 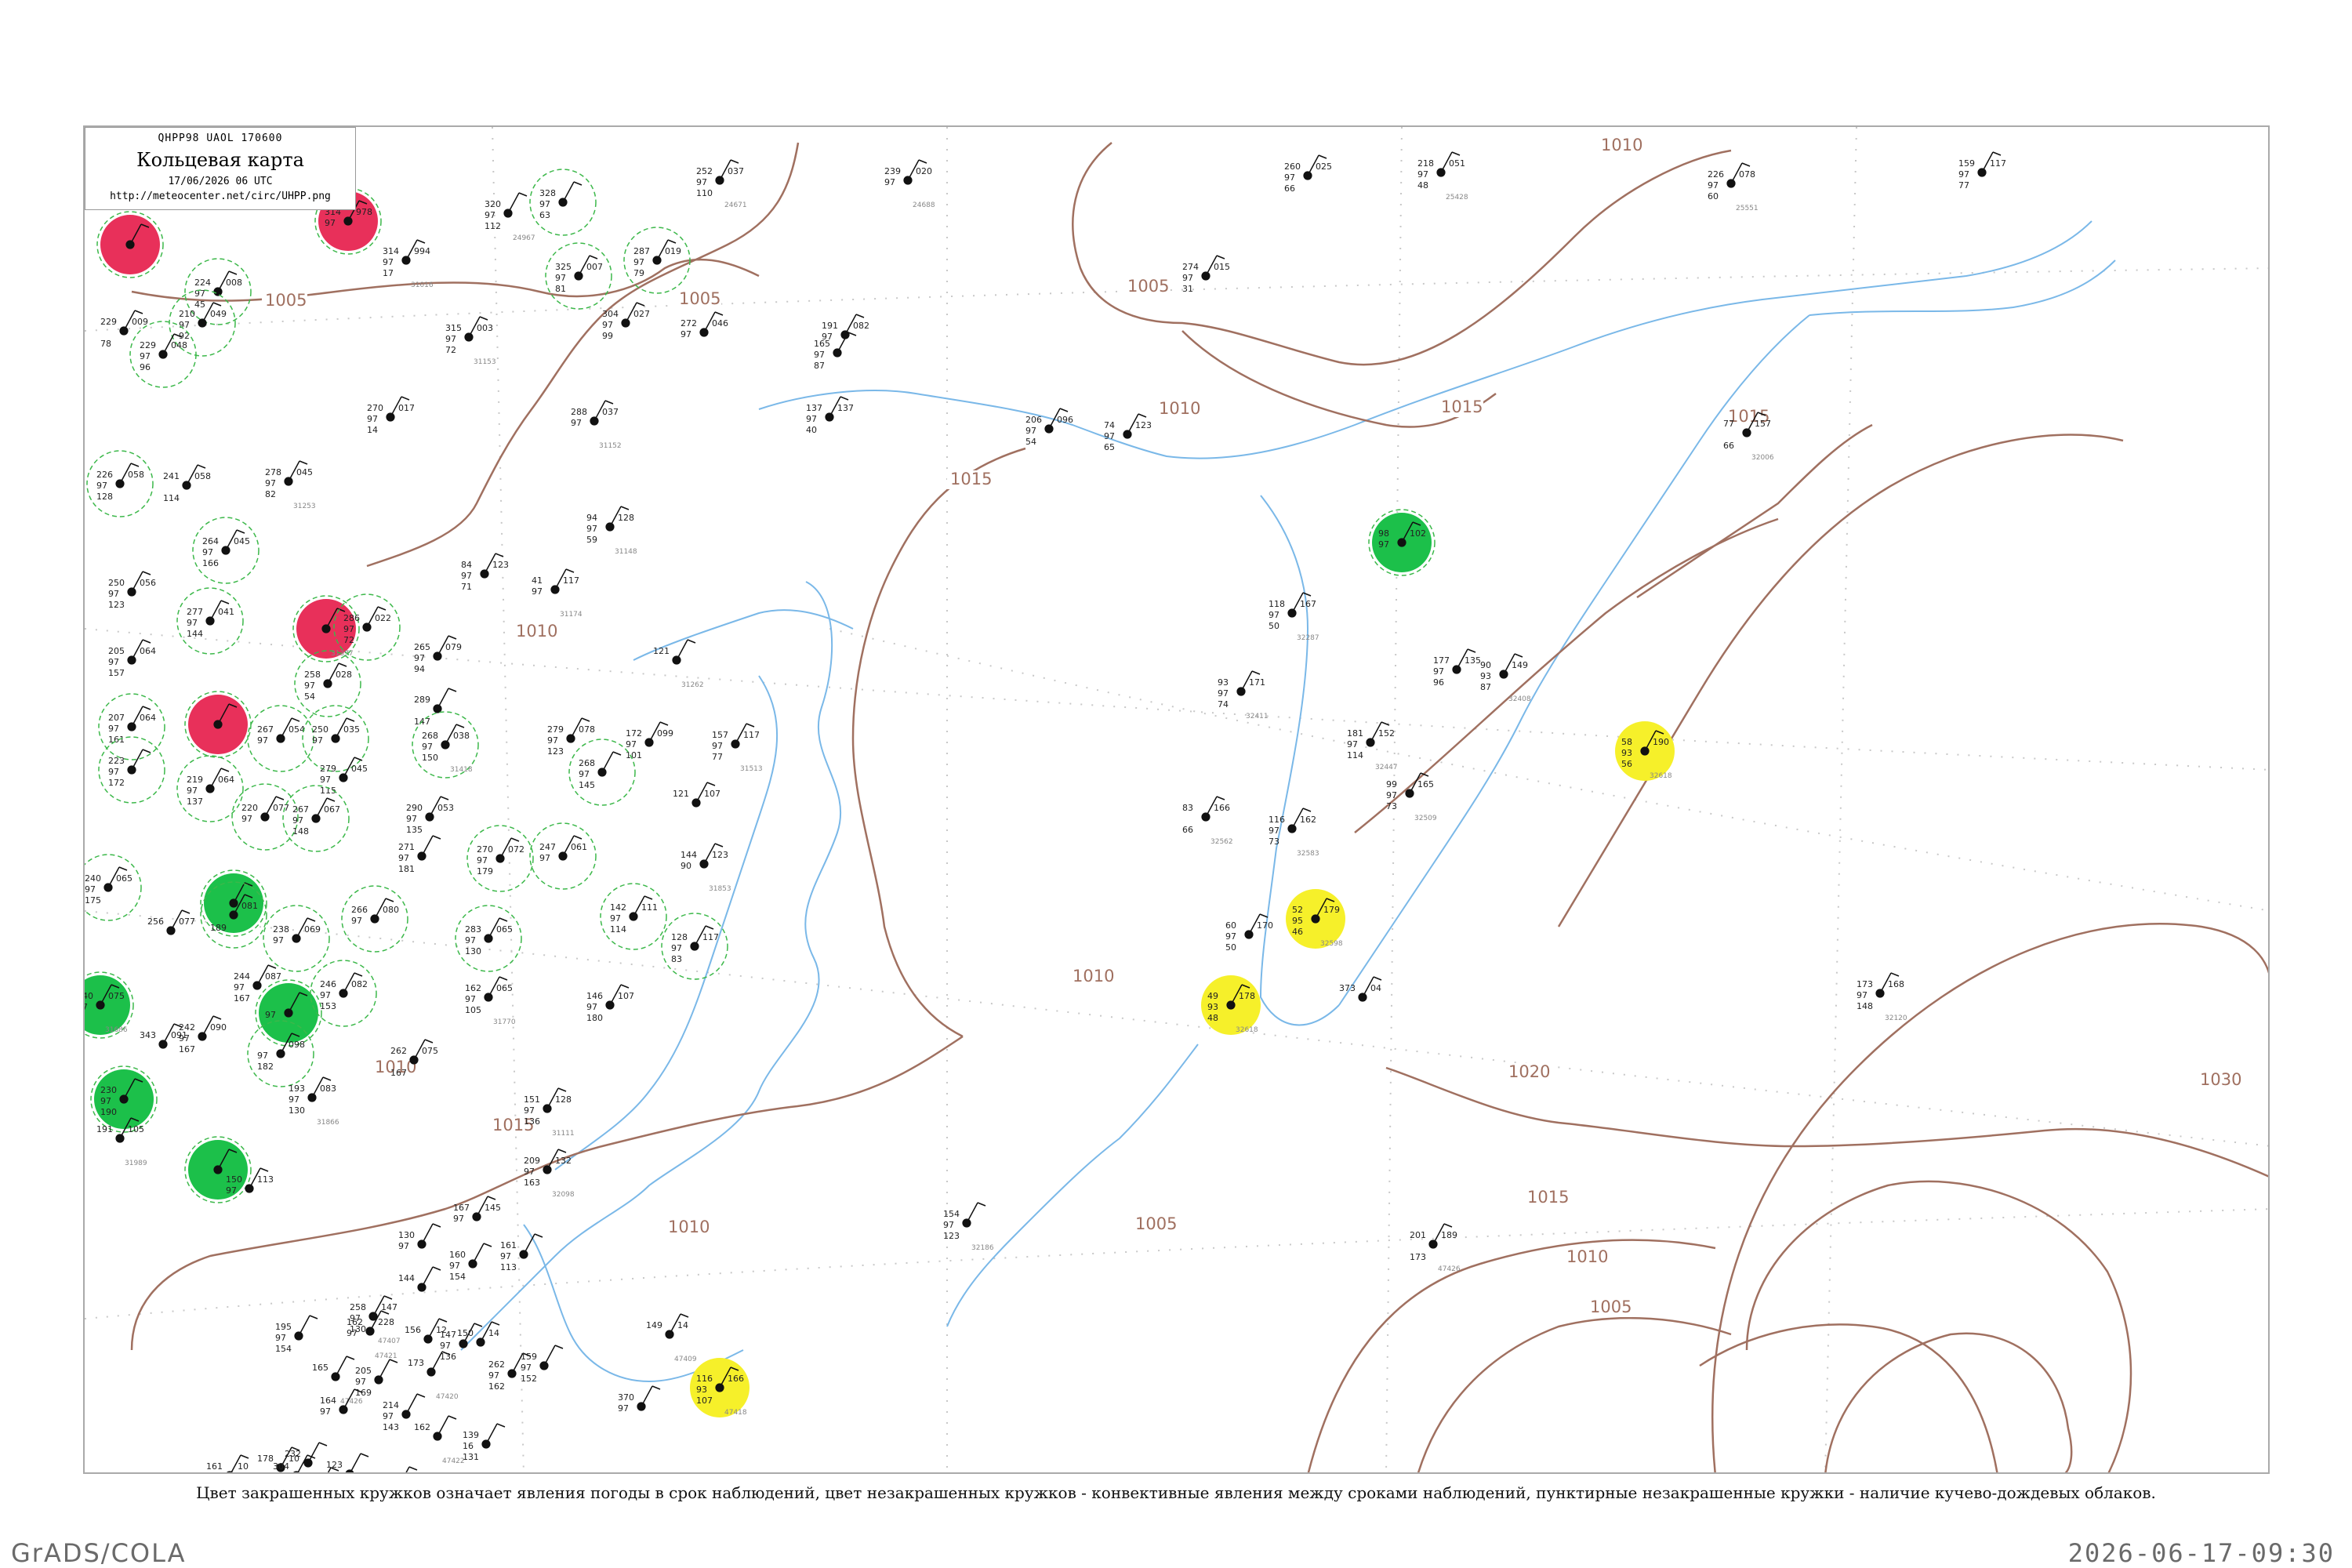 I want to click on station-temperature: 250, so click(x=117, y=583).